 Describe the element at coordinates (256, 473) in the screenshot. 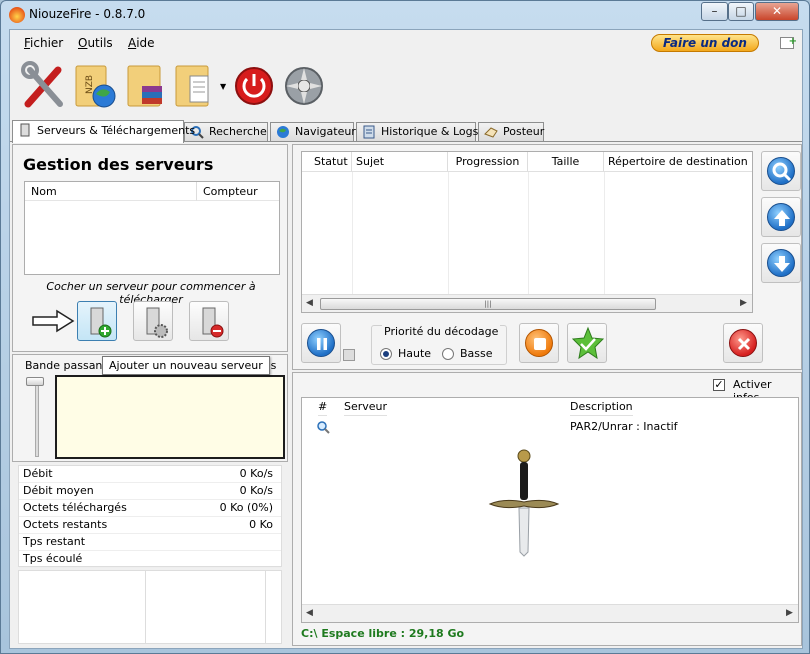

I see `stat-value: 0 Ko/s` at that location.